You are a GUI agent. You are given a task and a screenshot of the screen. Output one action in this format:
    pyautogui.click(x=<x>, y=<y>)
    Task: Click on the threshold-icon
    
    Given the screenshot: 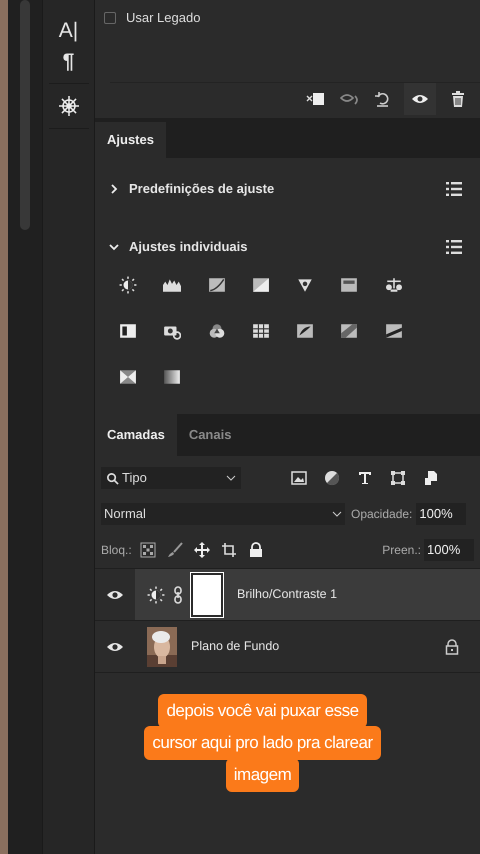 What is the action you would take?
    pyautogui.click(x=393, y=331)
    